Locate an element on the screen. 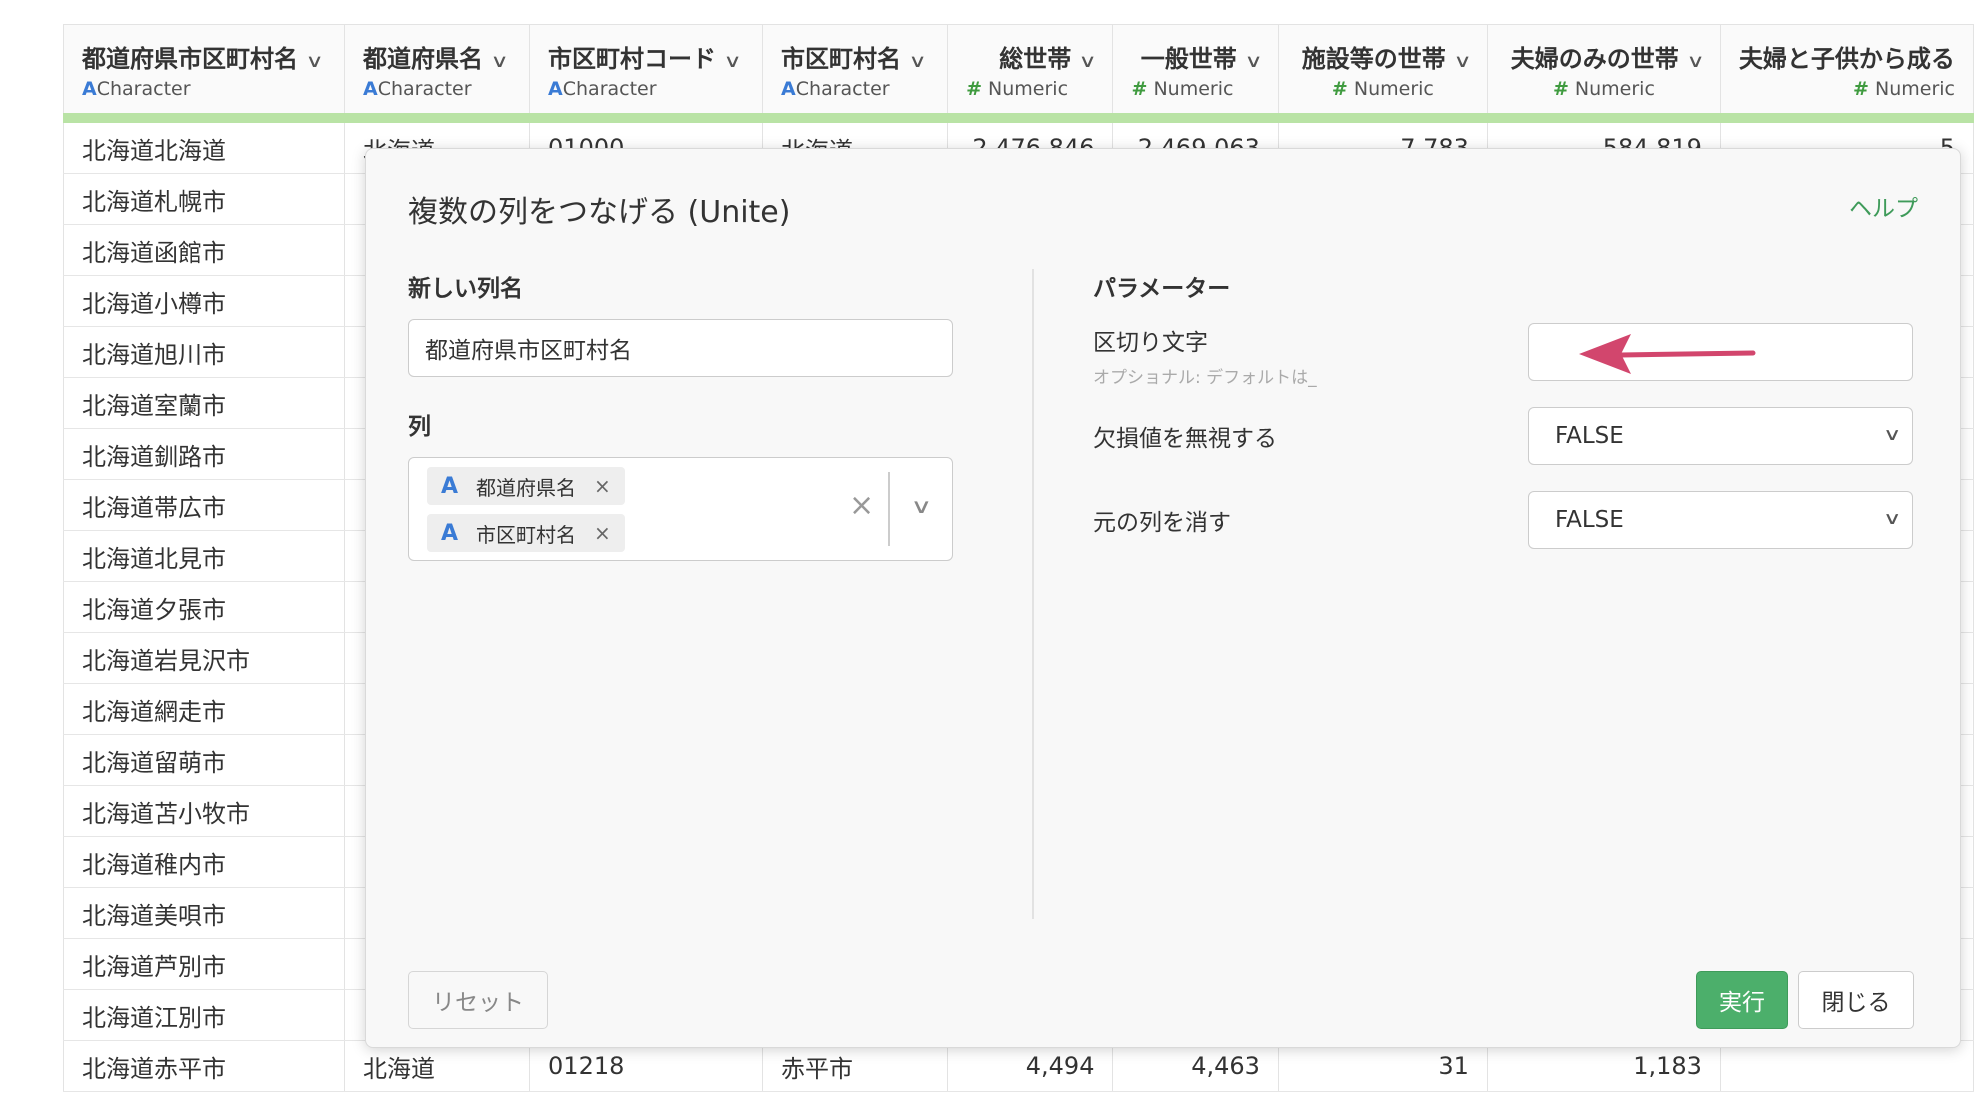  column-header: 夫婦のみの世帯 ∨ # Numeric is located at coordinates (1604, 73).